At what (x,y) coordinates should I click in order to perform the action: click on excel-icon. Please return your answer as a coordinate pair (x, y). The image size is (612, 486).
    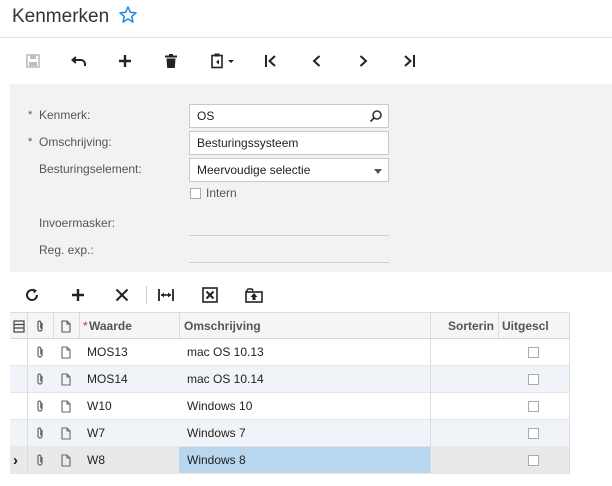
    Looking at the image, I should click on (210, 295).